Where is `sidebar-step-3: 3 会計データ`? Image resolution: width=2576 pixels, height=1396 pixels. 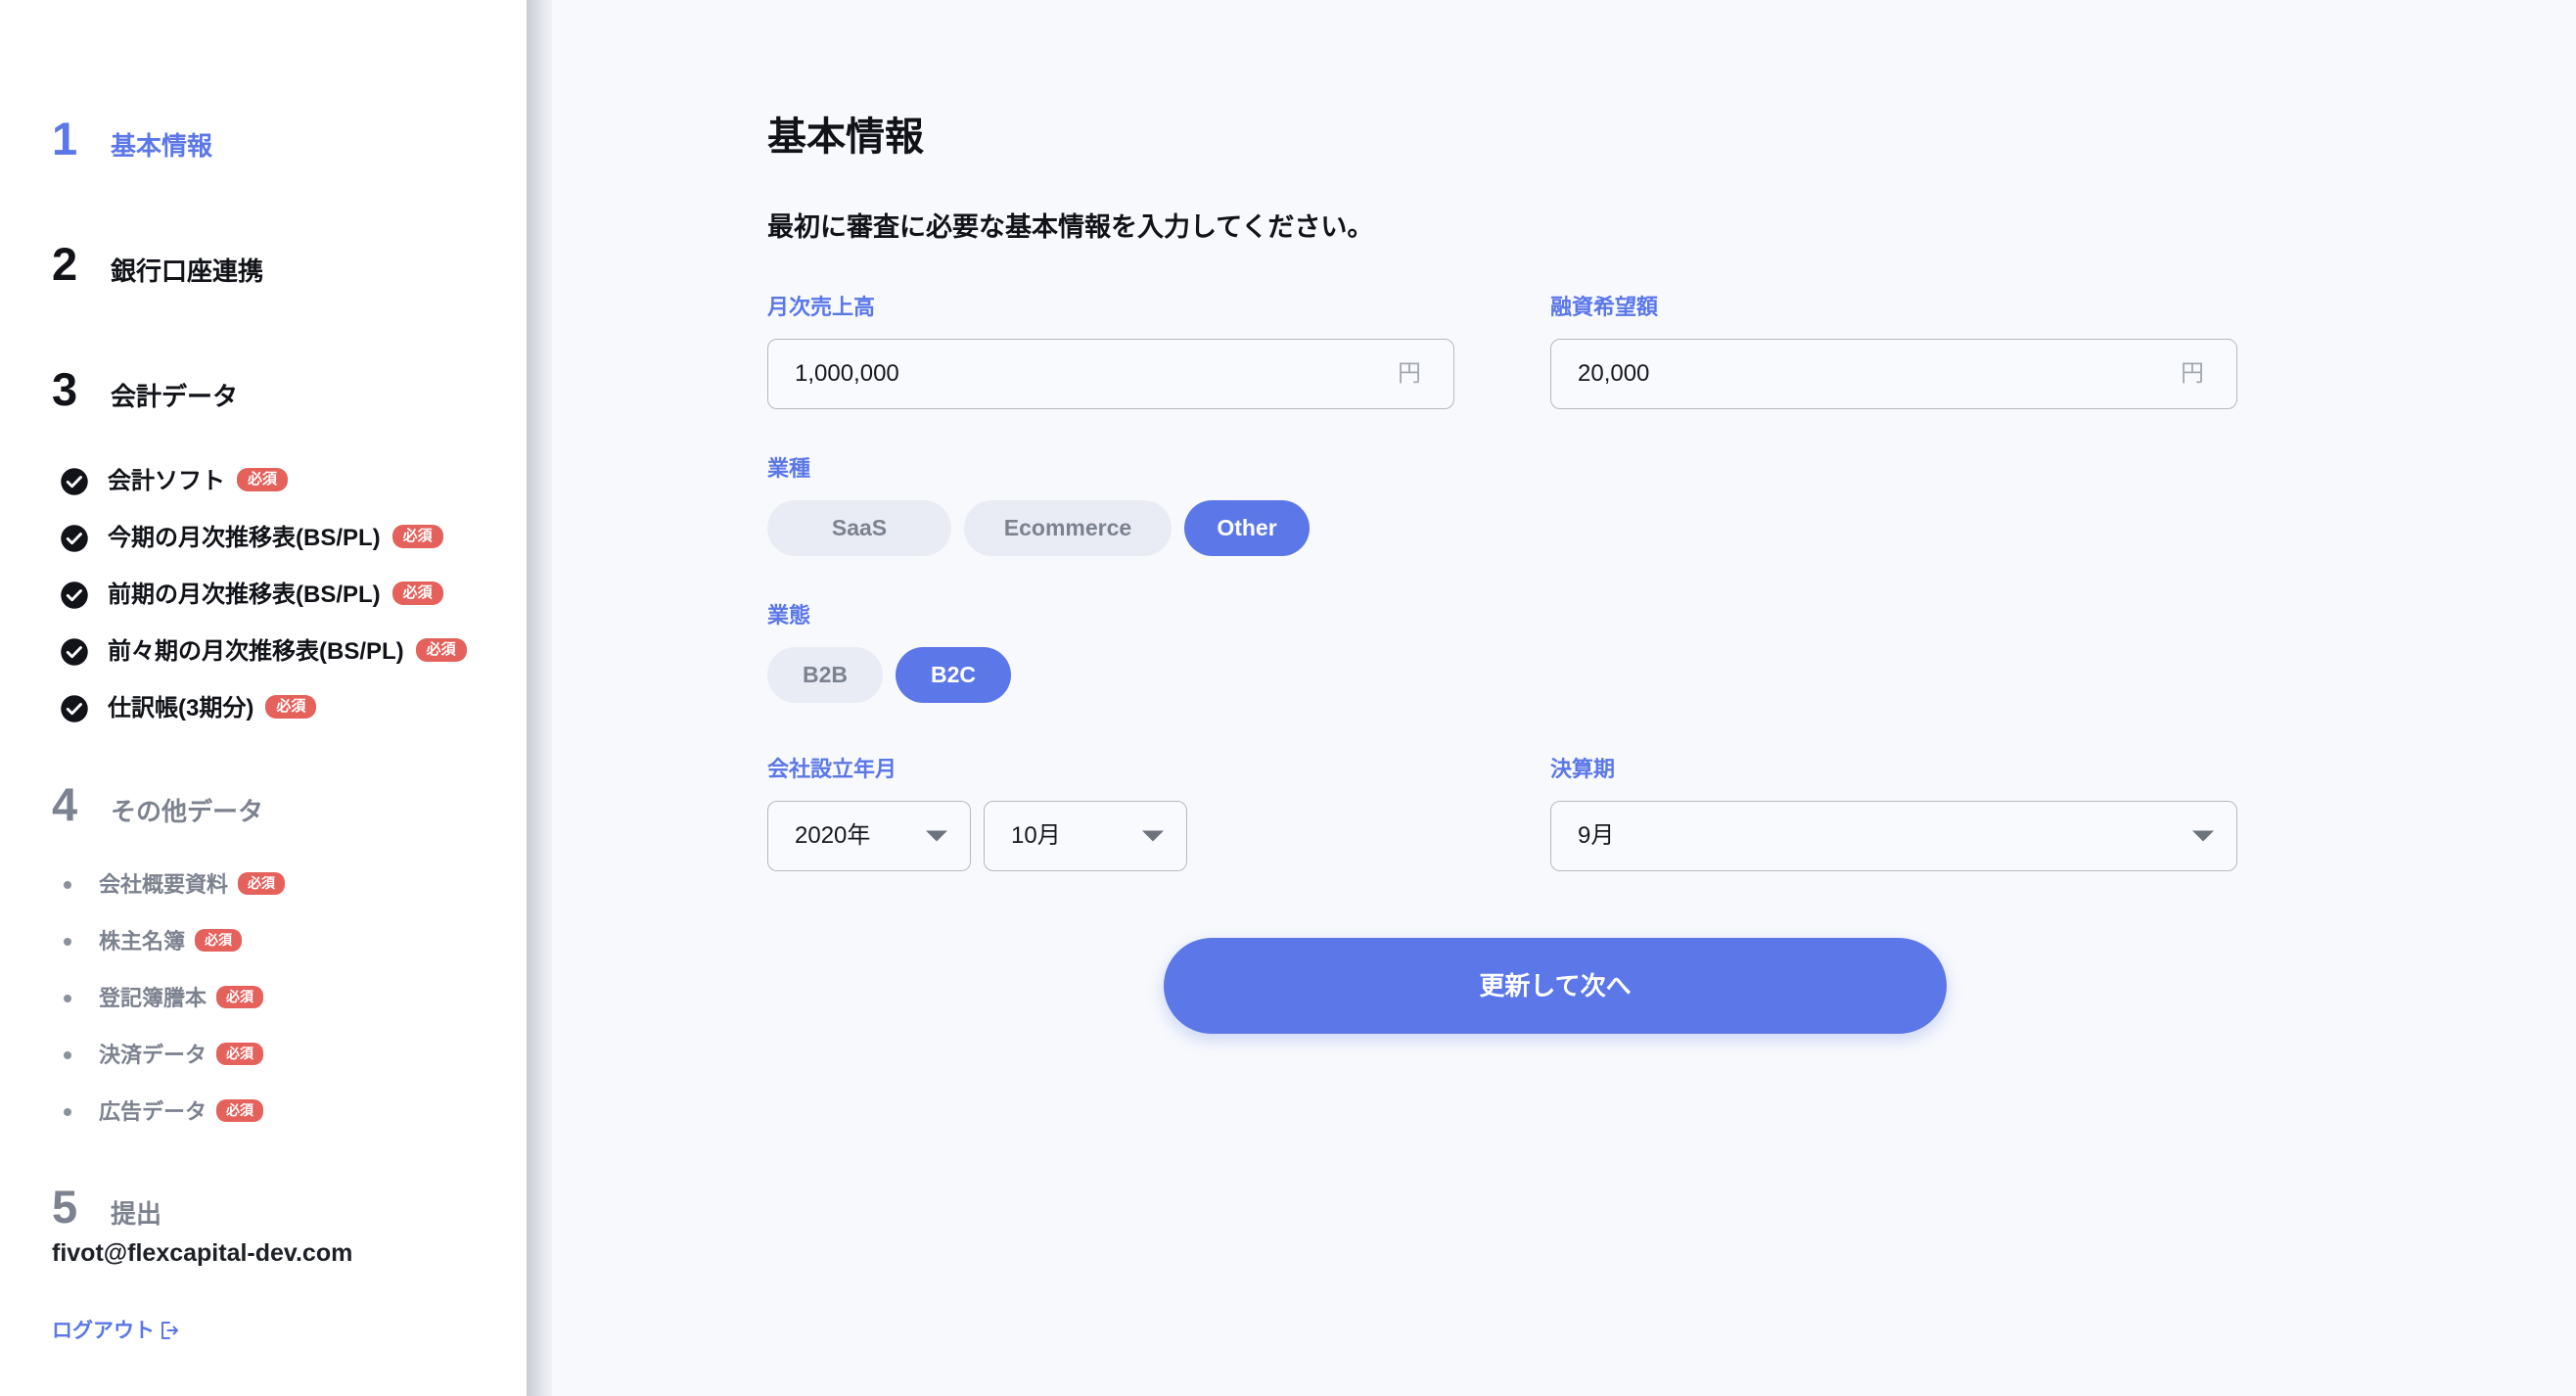
sidebar-step-3: 3 会計データ is located at coordinates (290, 389).